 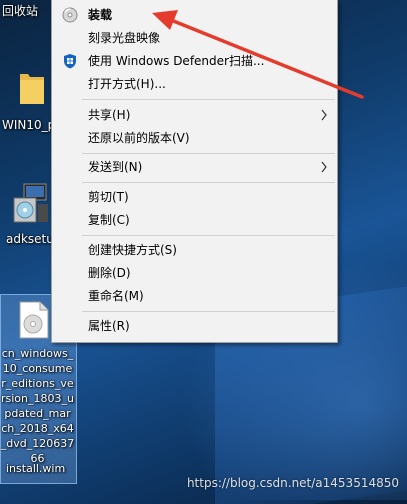 I want to click on folder-label: WIN10_p, so click(x=28, y=125).